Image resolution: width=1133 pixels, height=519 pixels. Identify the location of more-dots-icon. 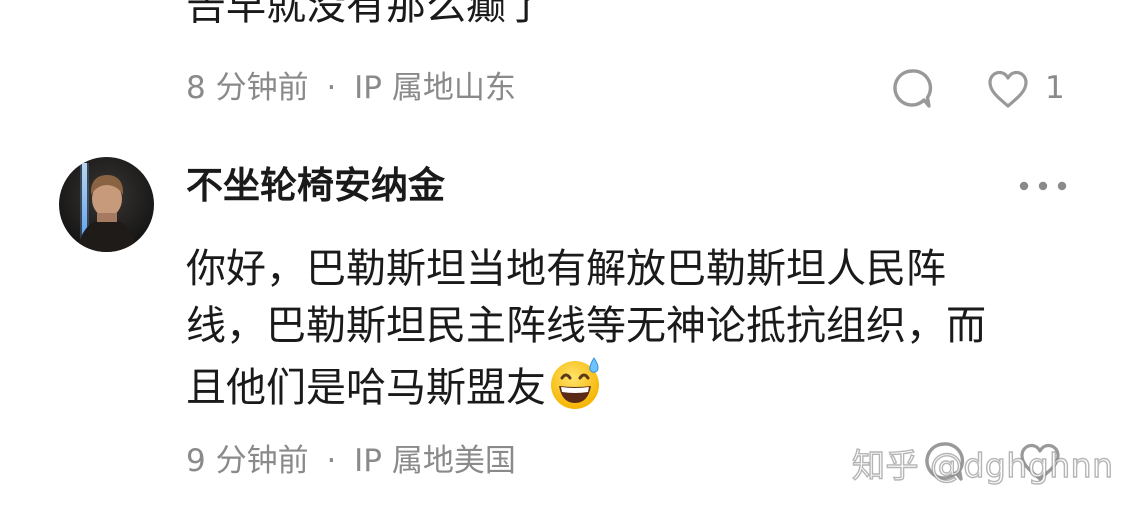
(1043, 186).